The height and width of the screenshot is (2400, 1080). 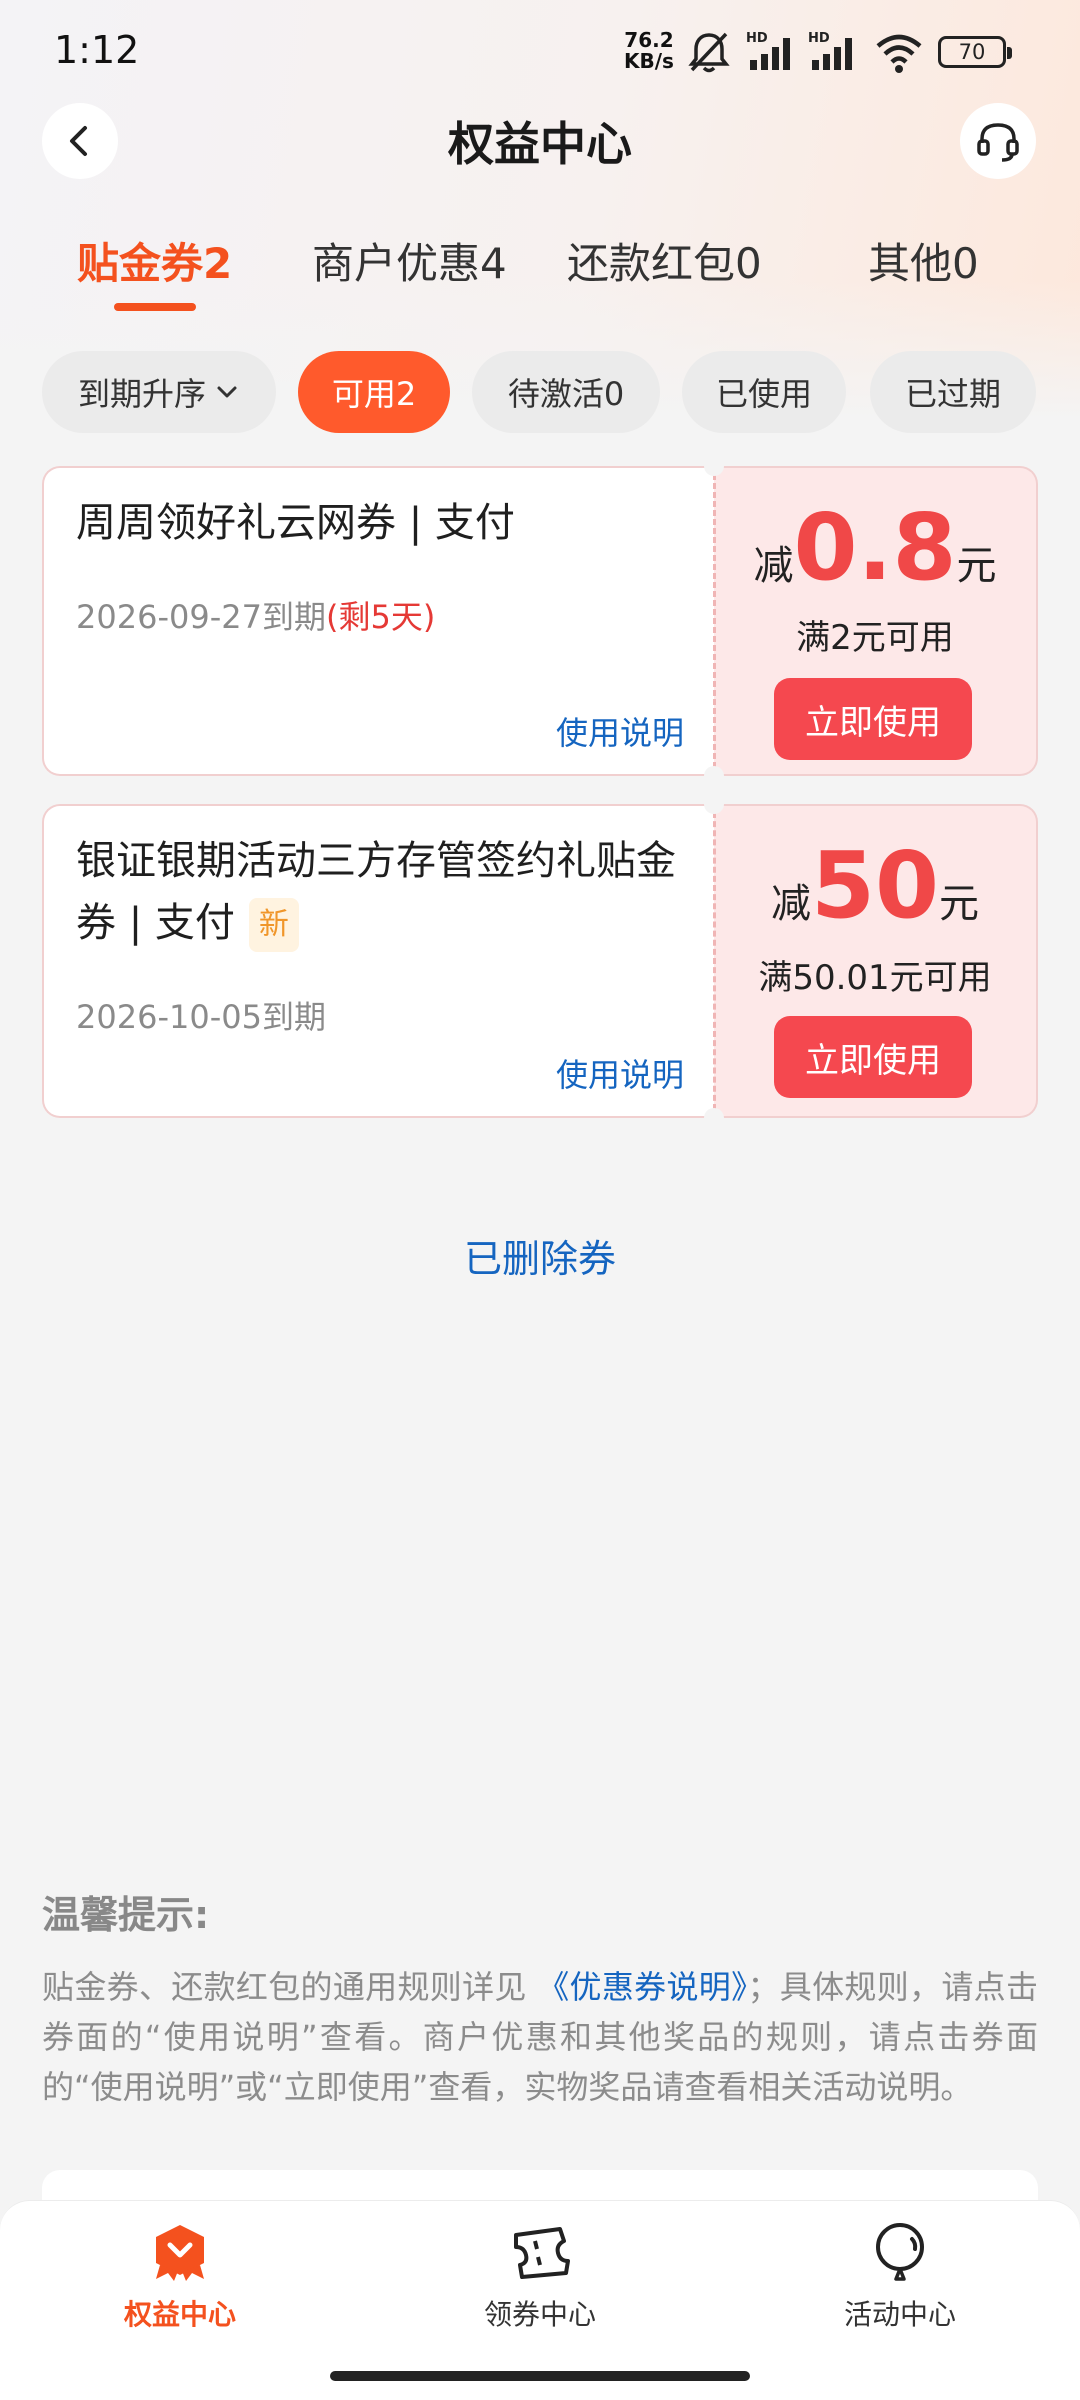 What do you see at coordinates (875, 978) in the screenshot?
I see `coupon-threshold: 满50.01元可用` at bounding box center [875, 978].